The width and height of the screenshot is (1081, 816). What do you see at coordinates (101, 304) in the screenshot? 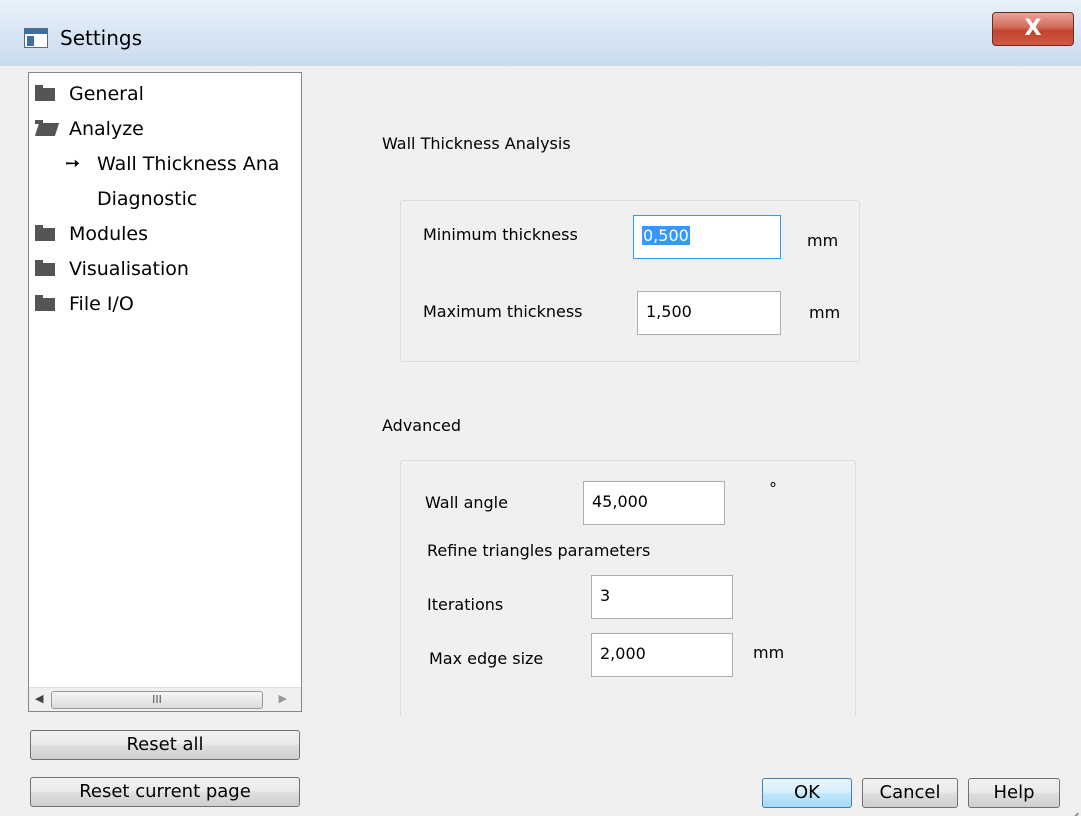
I see `tree-item-label: File I/O` at bounding box center [101, 304].